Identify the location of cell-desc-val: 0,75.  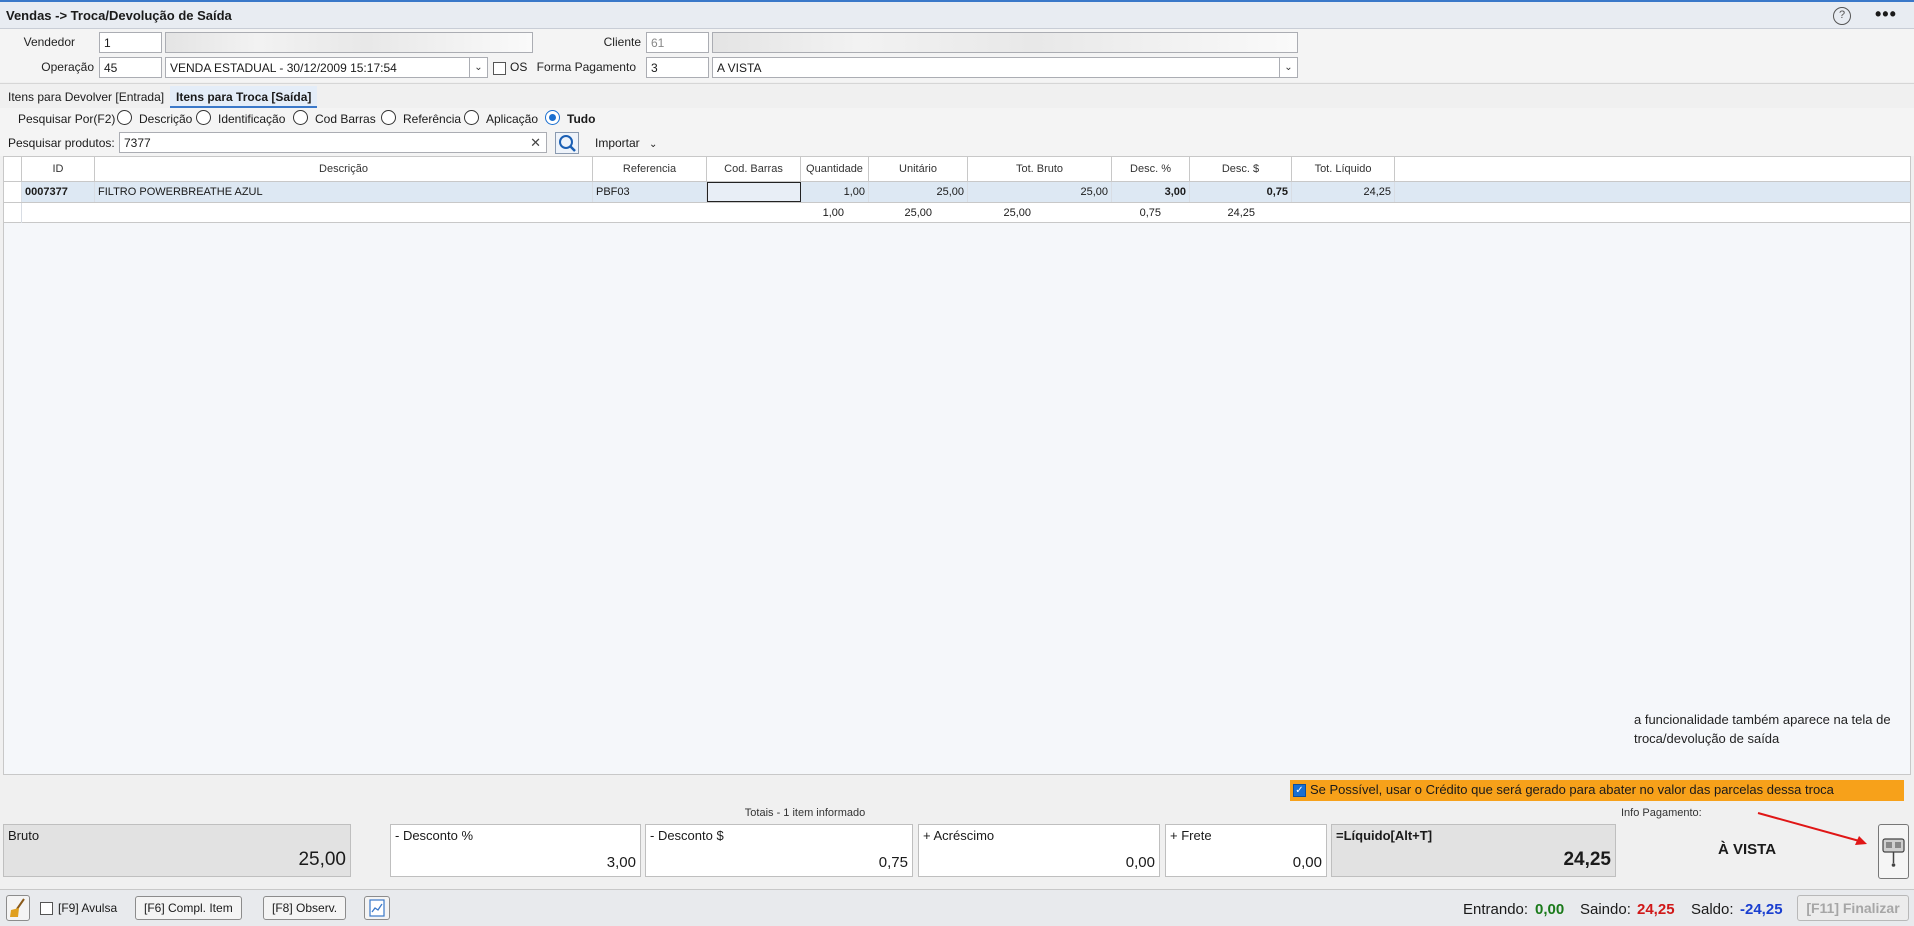
(1241, 192).